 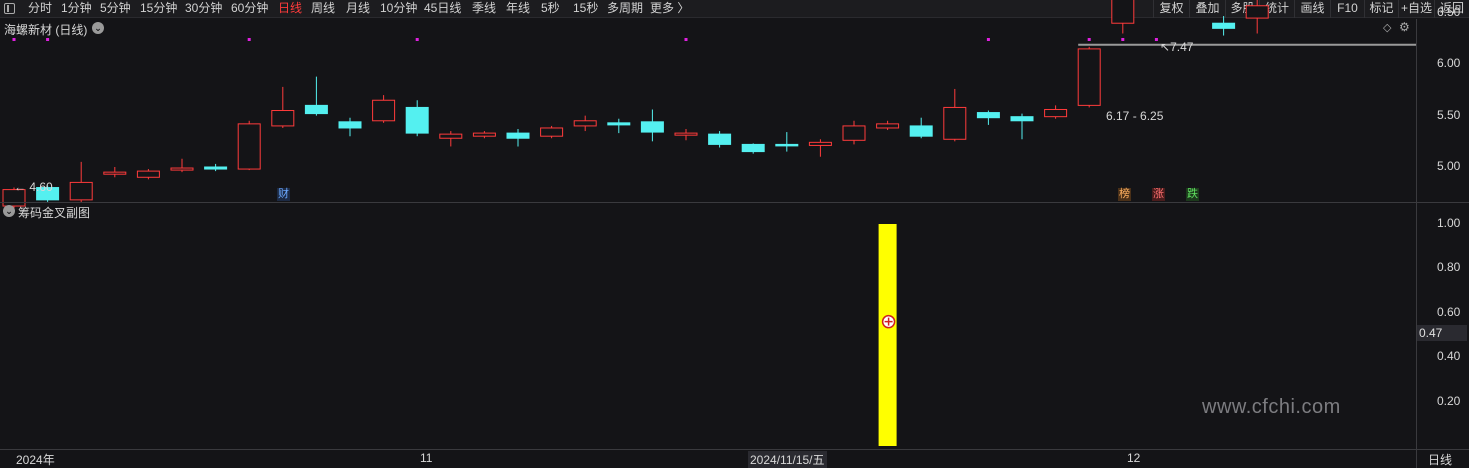 I want to click on event-marker: 跌, so click(x=1192, y=194).